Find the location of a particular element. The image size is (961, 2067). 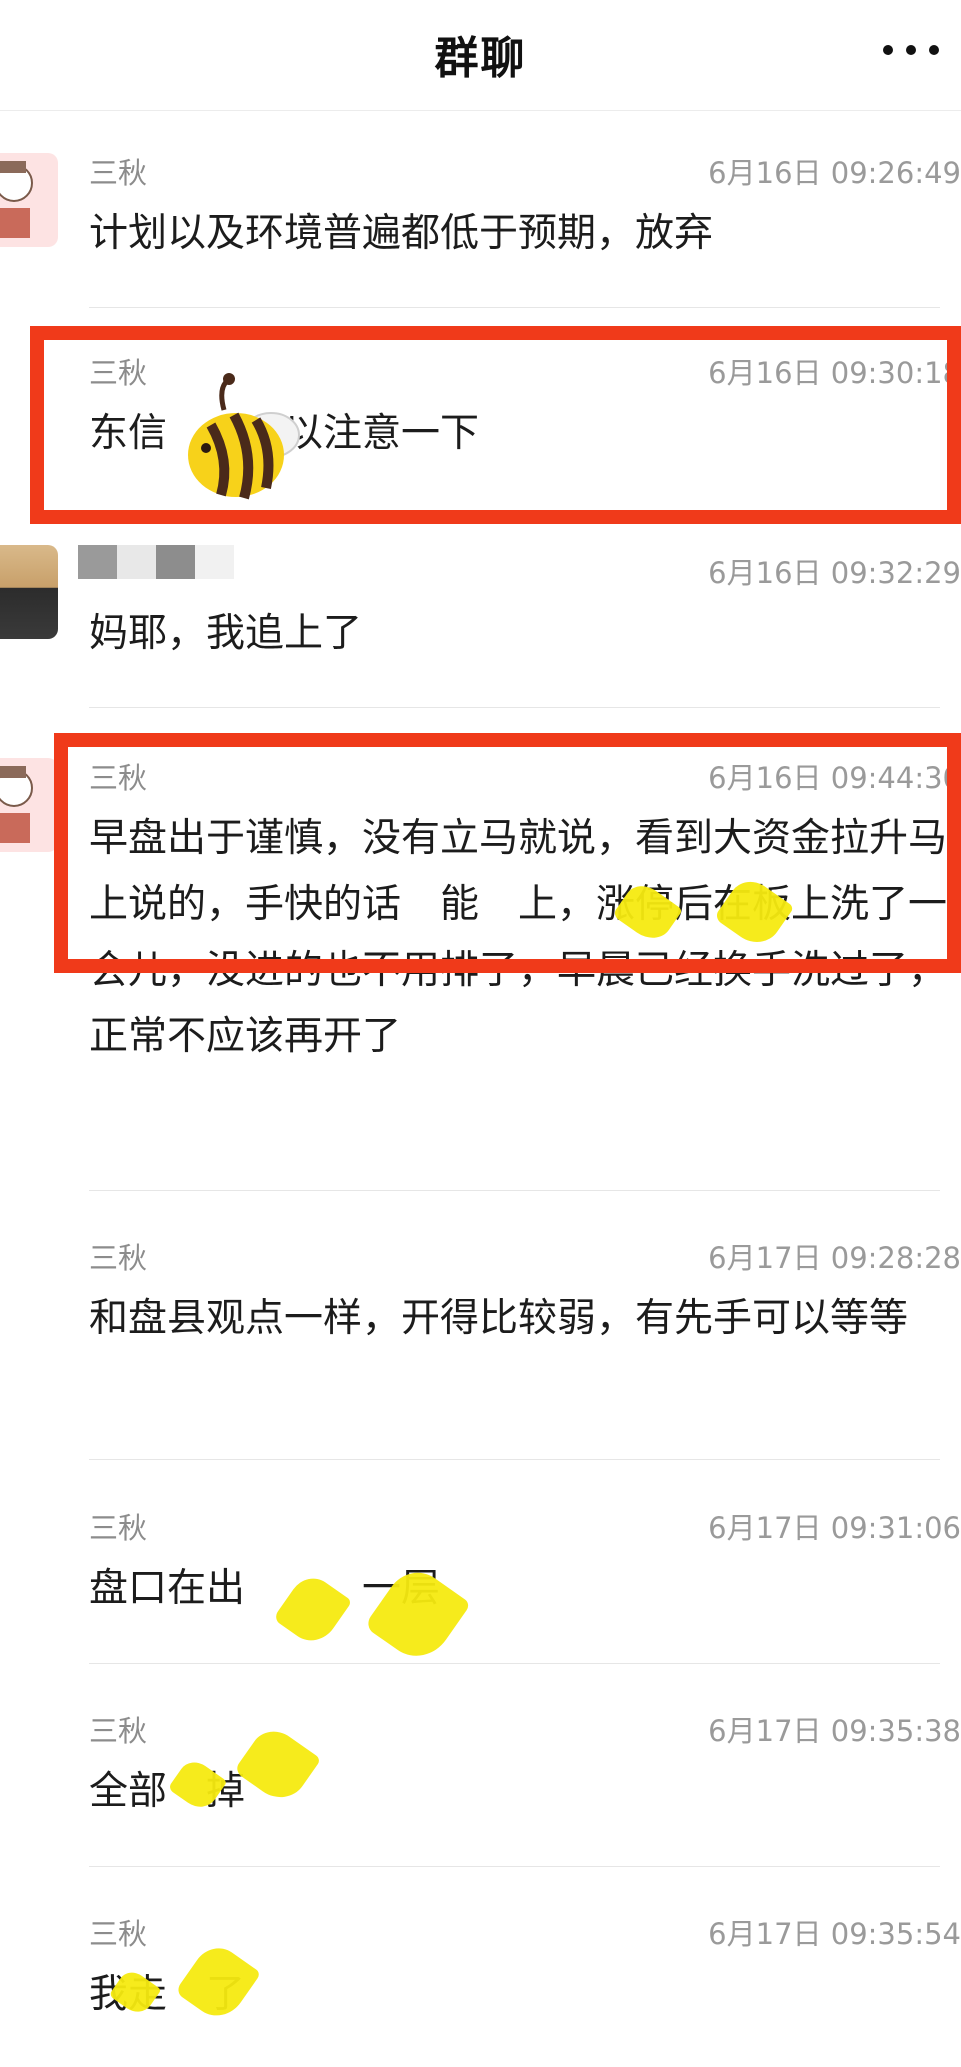

message-time: 6月17日 09:35:54 is located at coordinates (834, 1934).